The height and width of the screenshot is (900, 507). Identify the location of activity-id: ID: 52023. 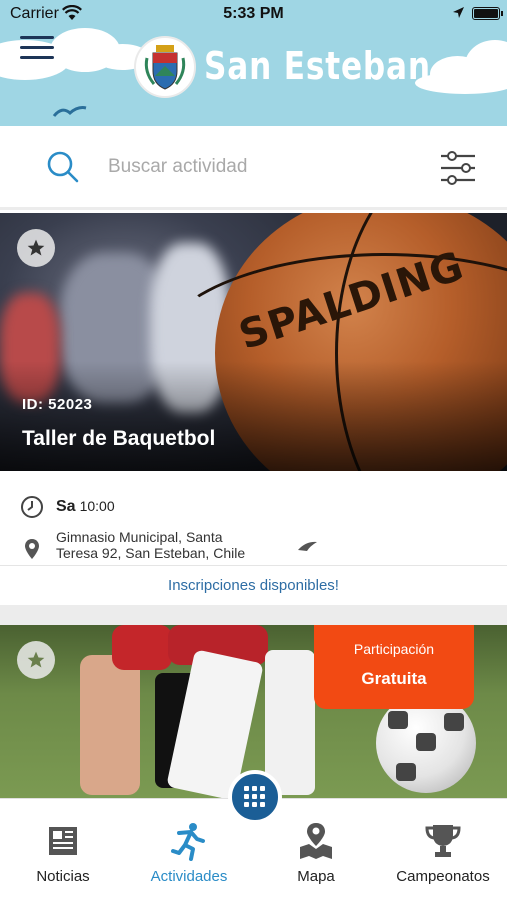
(57, 404).